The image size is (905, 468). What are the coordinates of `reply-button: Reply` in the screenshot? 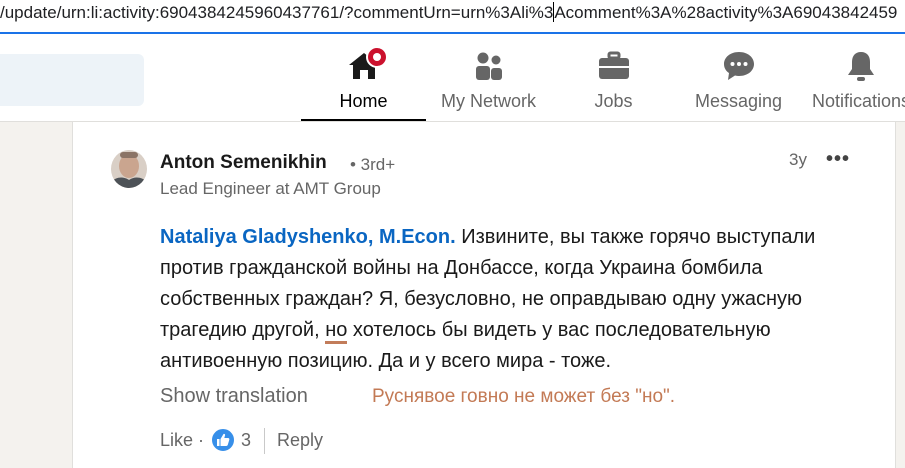 It's located at (300, 440).